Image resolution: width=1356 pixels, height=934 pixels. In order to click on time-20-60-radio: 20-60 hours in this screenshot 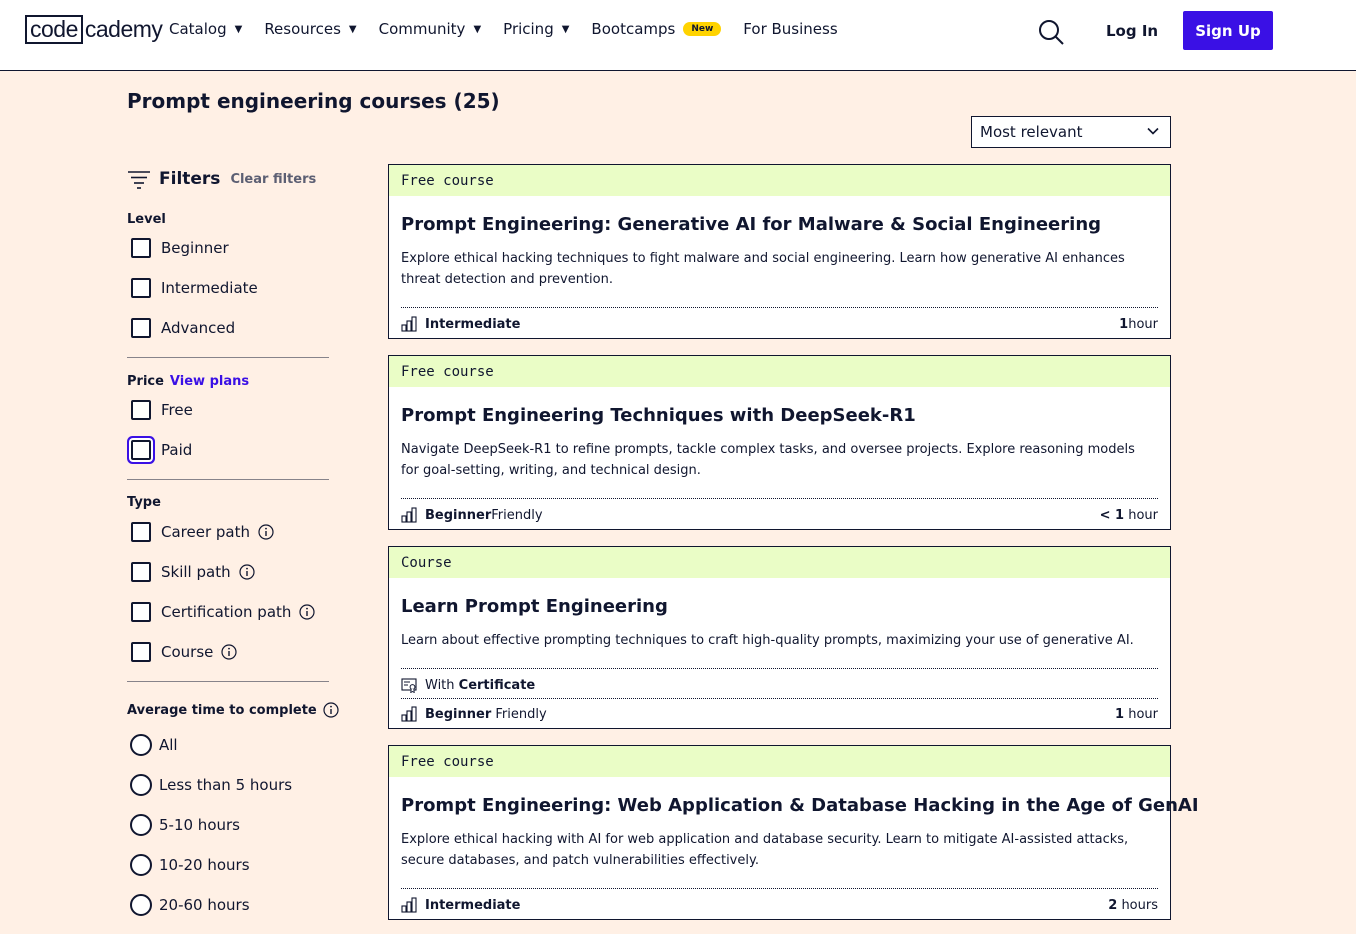, I will do `click(190, 905)`.